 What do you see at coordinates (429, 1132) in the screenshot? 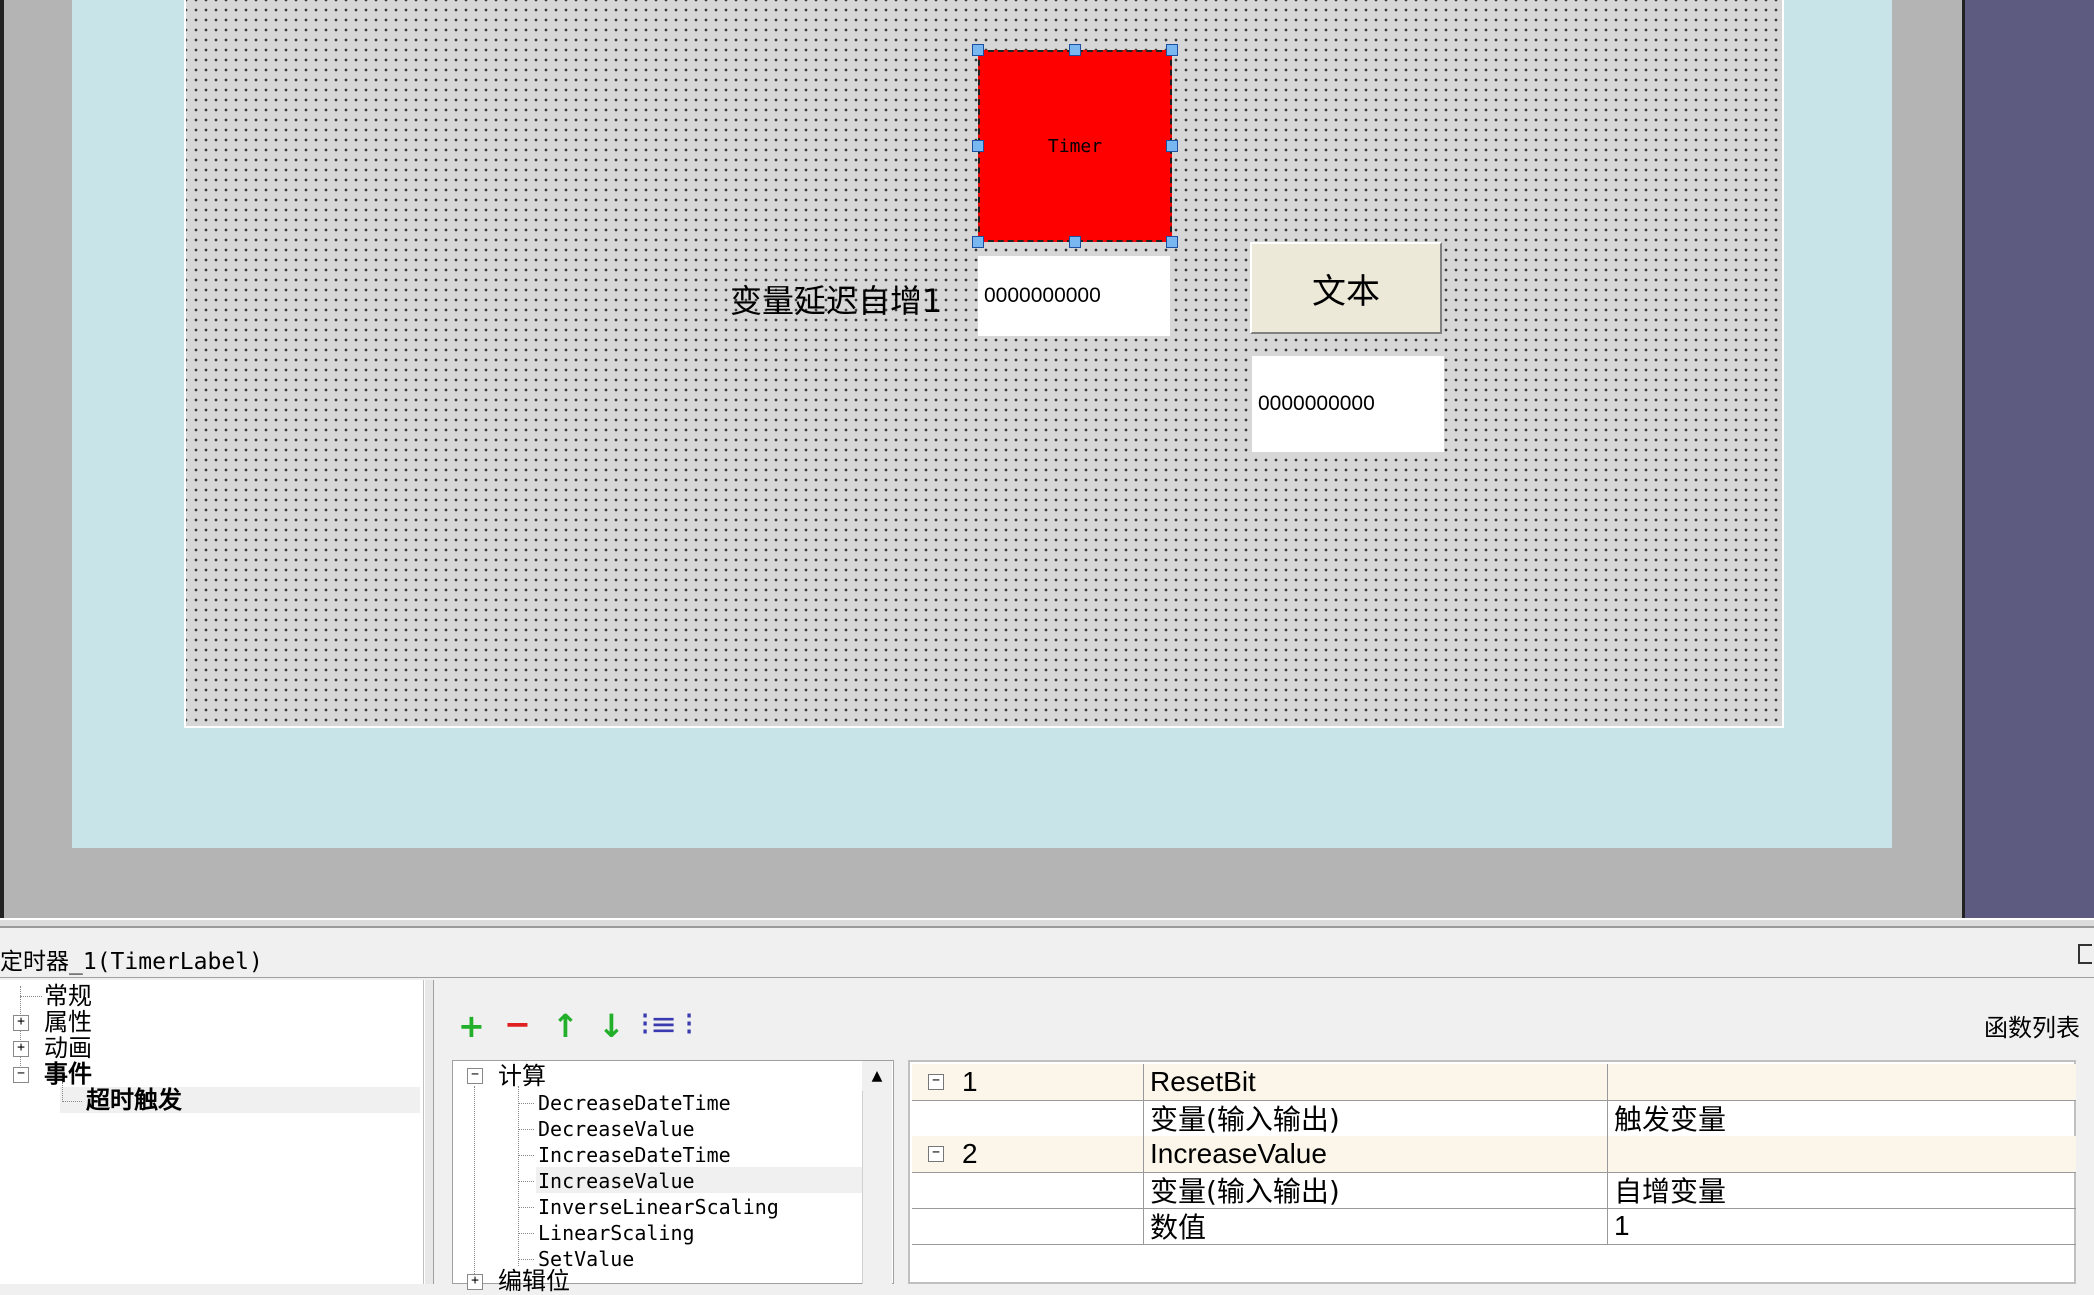
I see `vertical-splitter` at bounding box center [429, 1132].